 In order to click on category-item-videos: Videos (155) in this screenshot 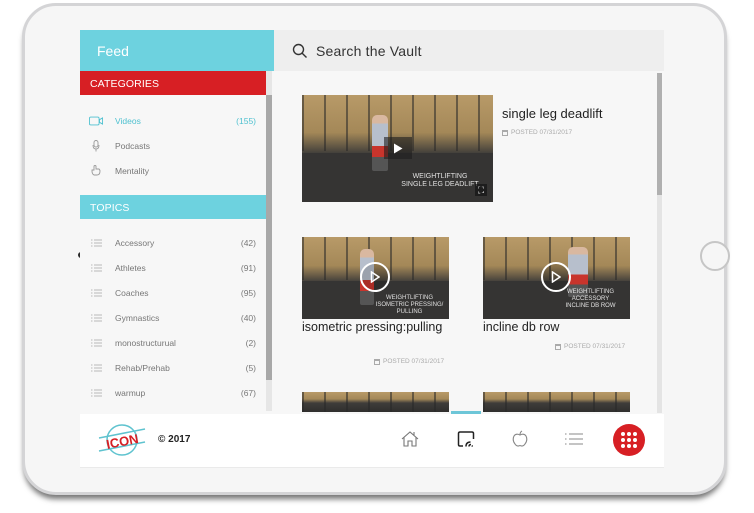, I will do `click(177, 120)`.